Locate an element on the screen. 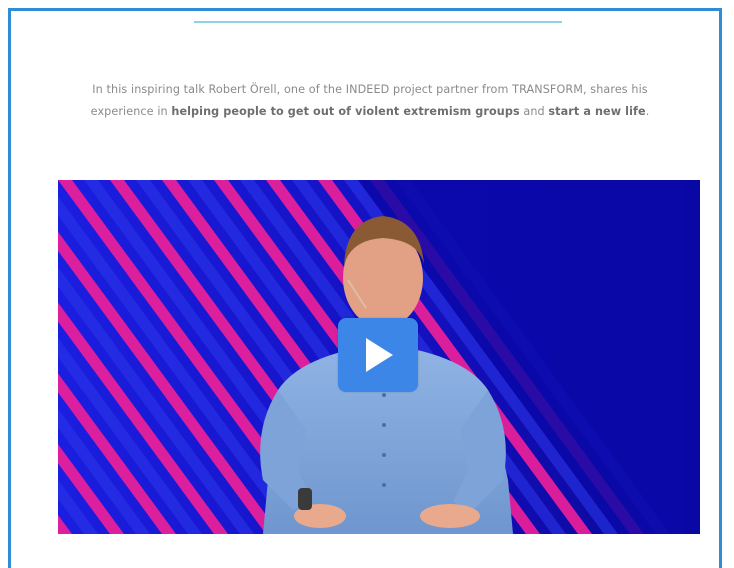 Image resolution: width=734 pixels, height=568 pixels. intro-text-3: . is located at coordinates (647, 112).